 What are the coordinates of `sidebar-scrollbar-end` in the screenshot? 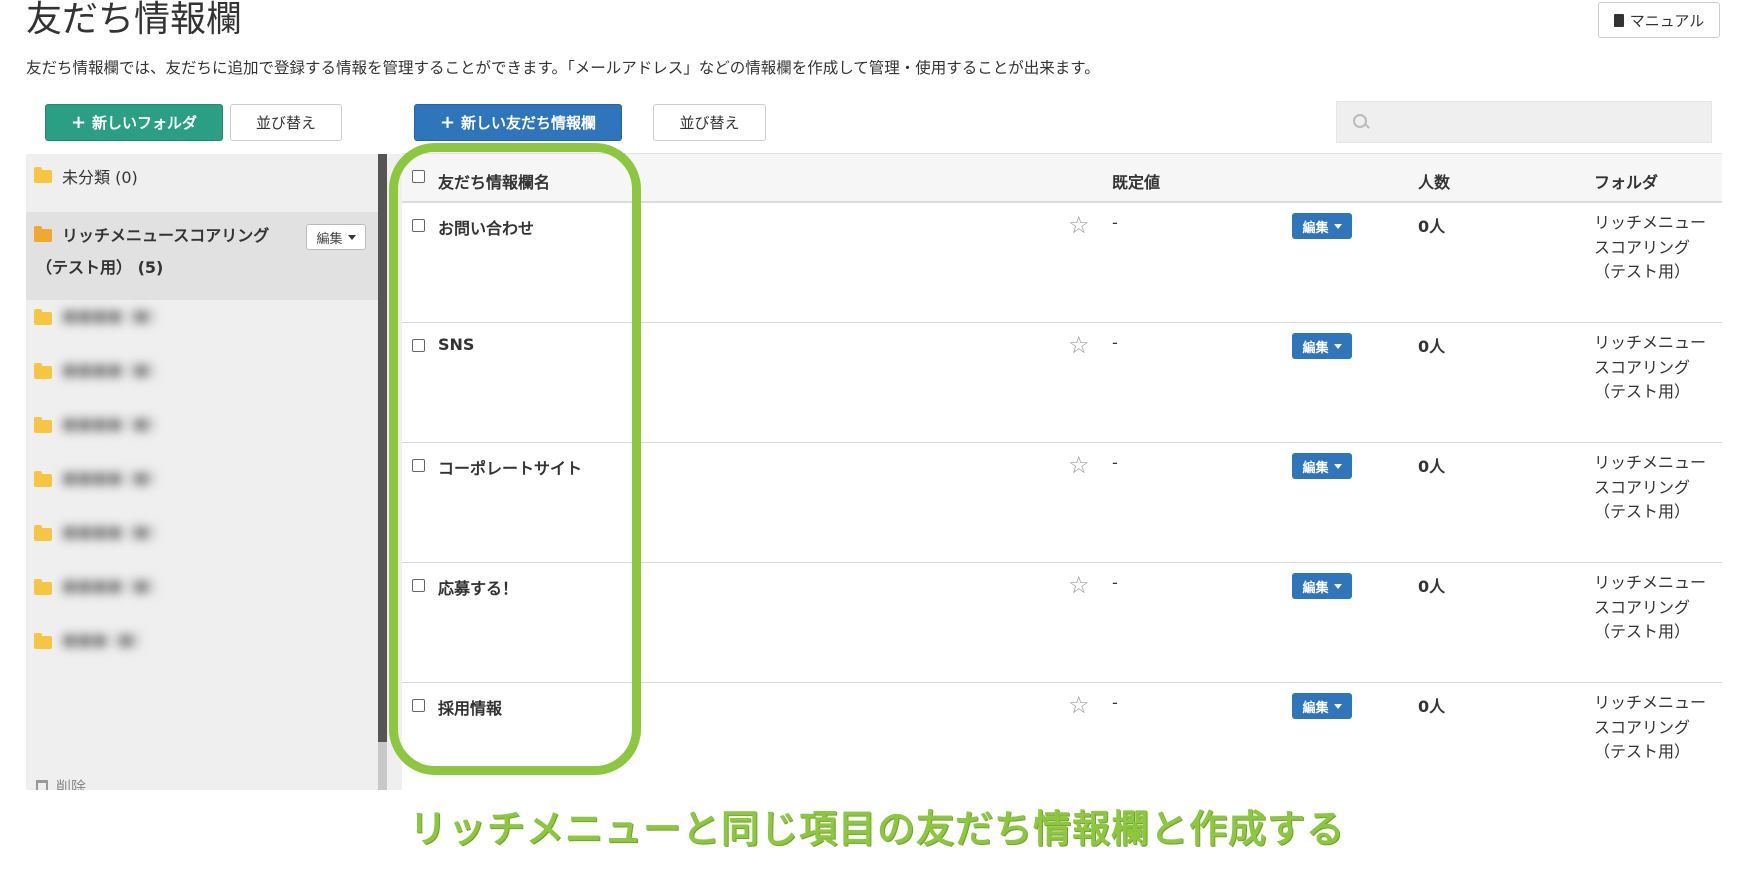 It's located at (382, 766).